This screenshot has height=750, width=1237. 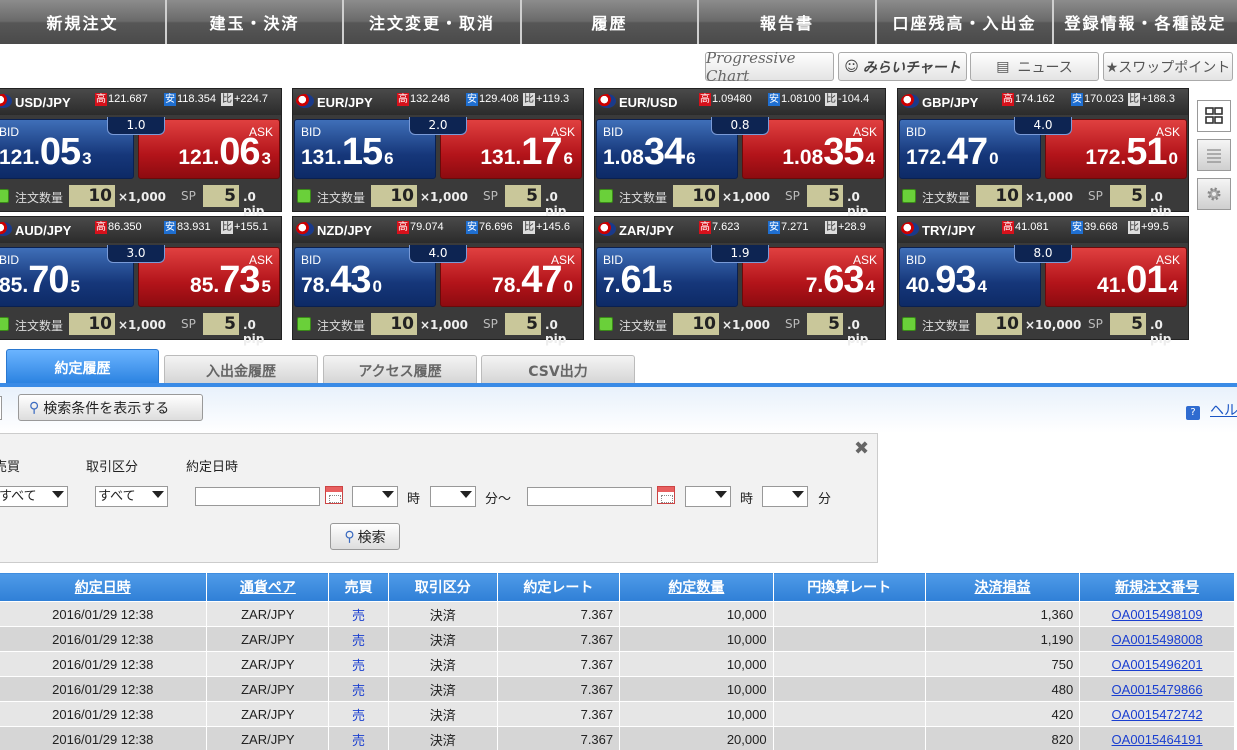 I want to click on nav-history: 履歴, so click(x=610, y=22).